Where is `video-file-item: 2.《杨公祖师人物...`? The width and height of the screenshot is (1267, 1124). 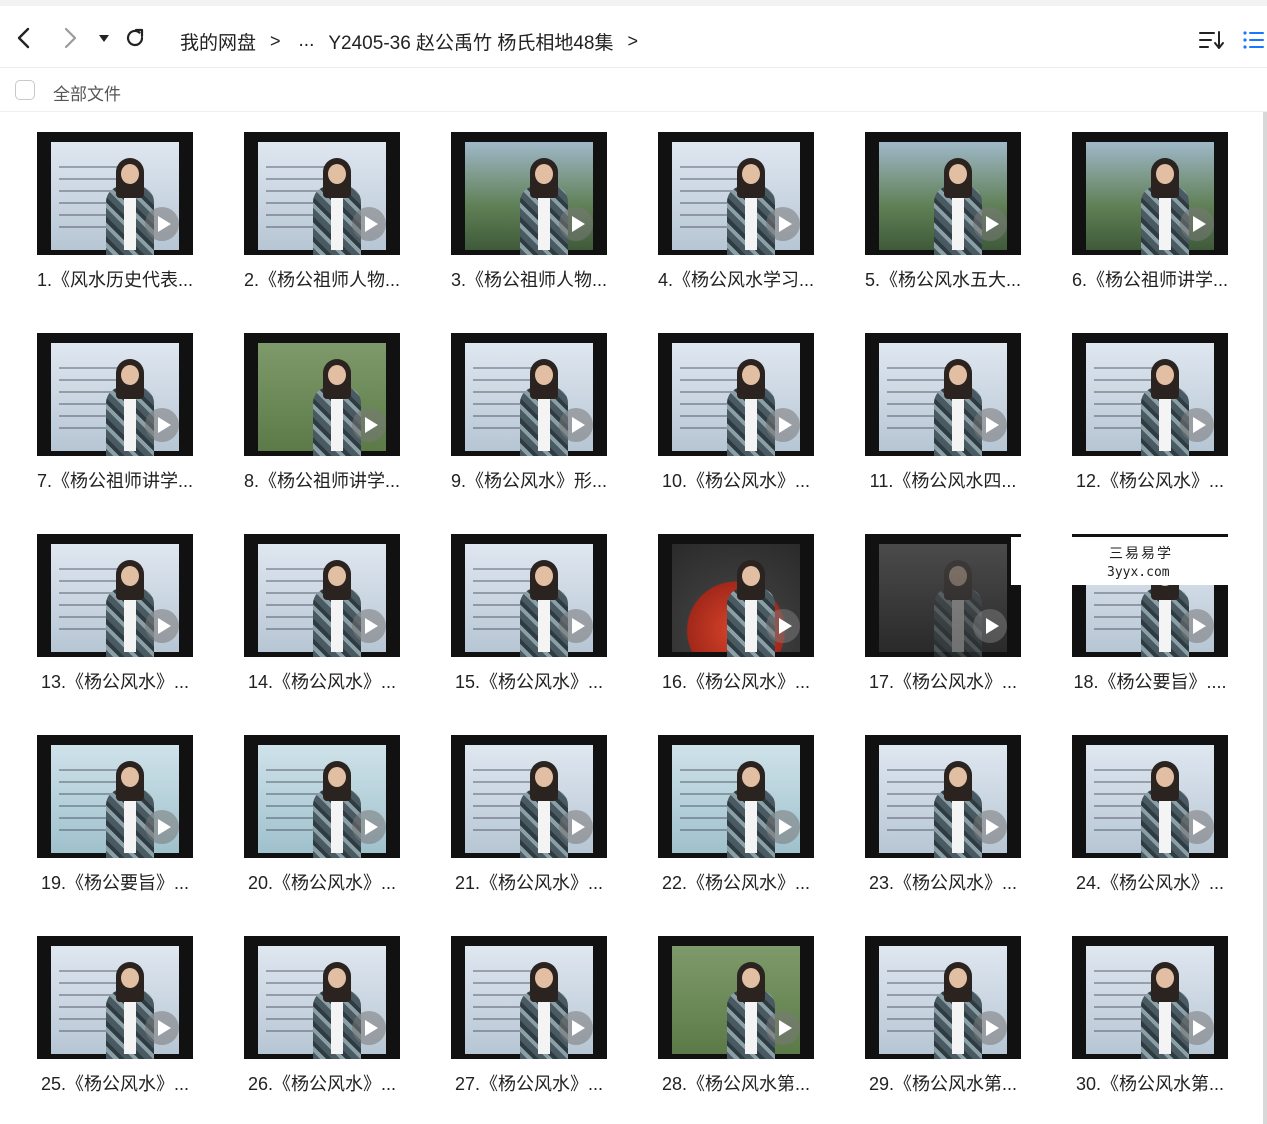
video-file-item: 2.《杨公祖师人物... is located at coordinates (316, 222).